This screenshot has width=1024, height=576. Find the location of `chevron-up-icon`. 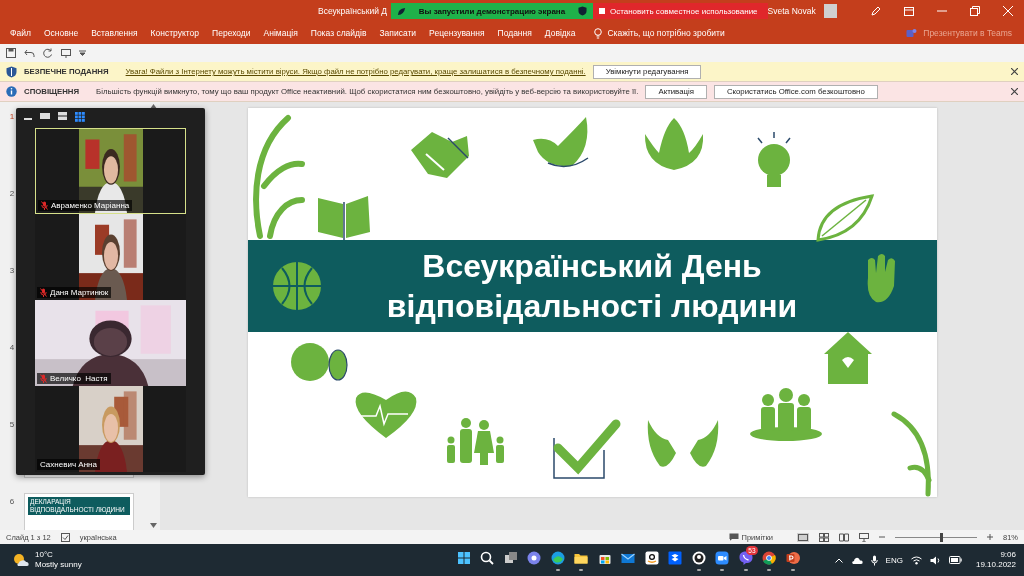

chevron-up-icon is located at coordinates (838, 560).